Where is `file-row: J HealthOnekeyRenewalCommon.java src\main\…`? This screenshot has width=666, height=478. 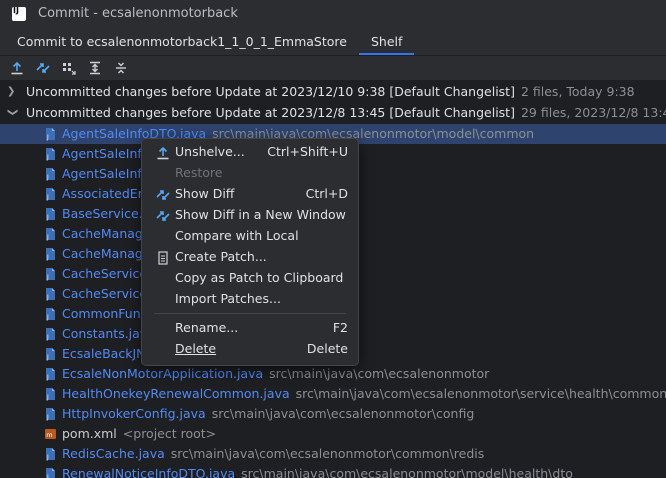 file-row: J HealthOnekeyRenewalCommon.java src\main\… is located at coordinates (333, 394).